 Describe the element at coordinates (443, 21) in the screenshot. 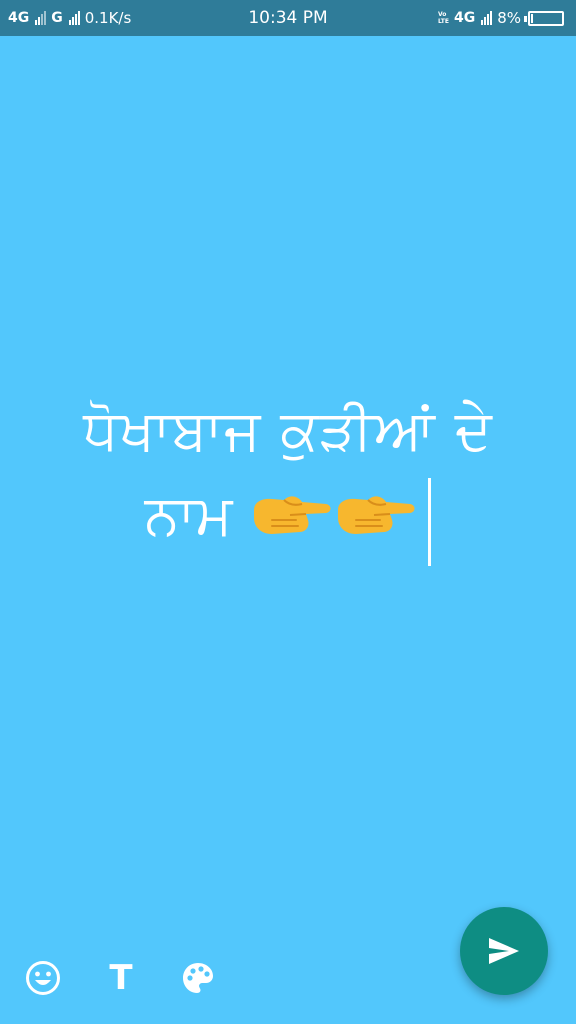

I see `volte-bottom-label: LTE` at that location.